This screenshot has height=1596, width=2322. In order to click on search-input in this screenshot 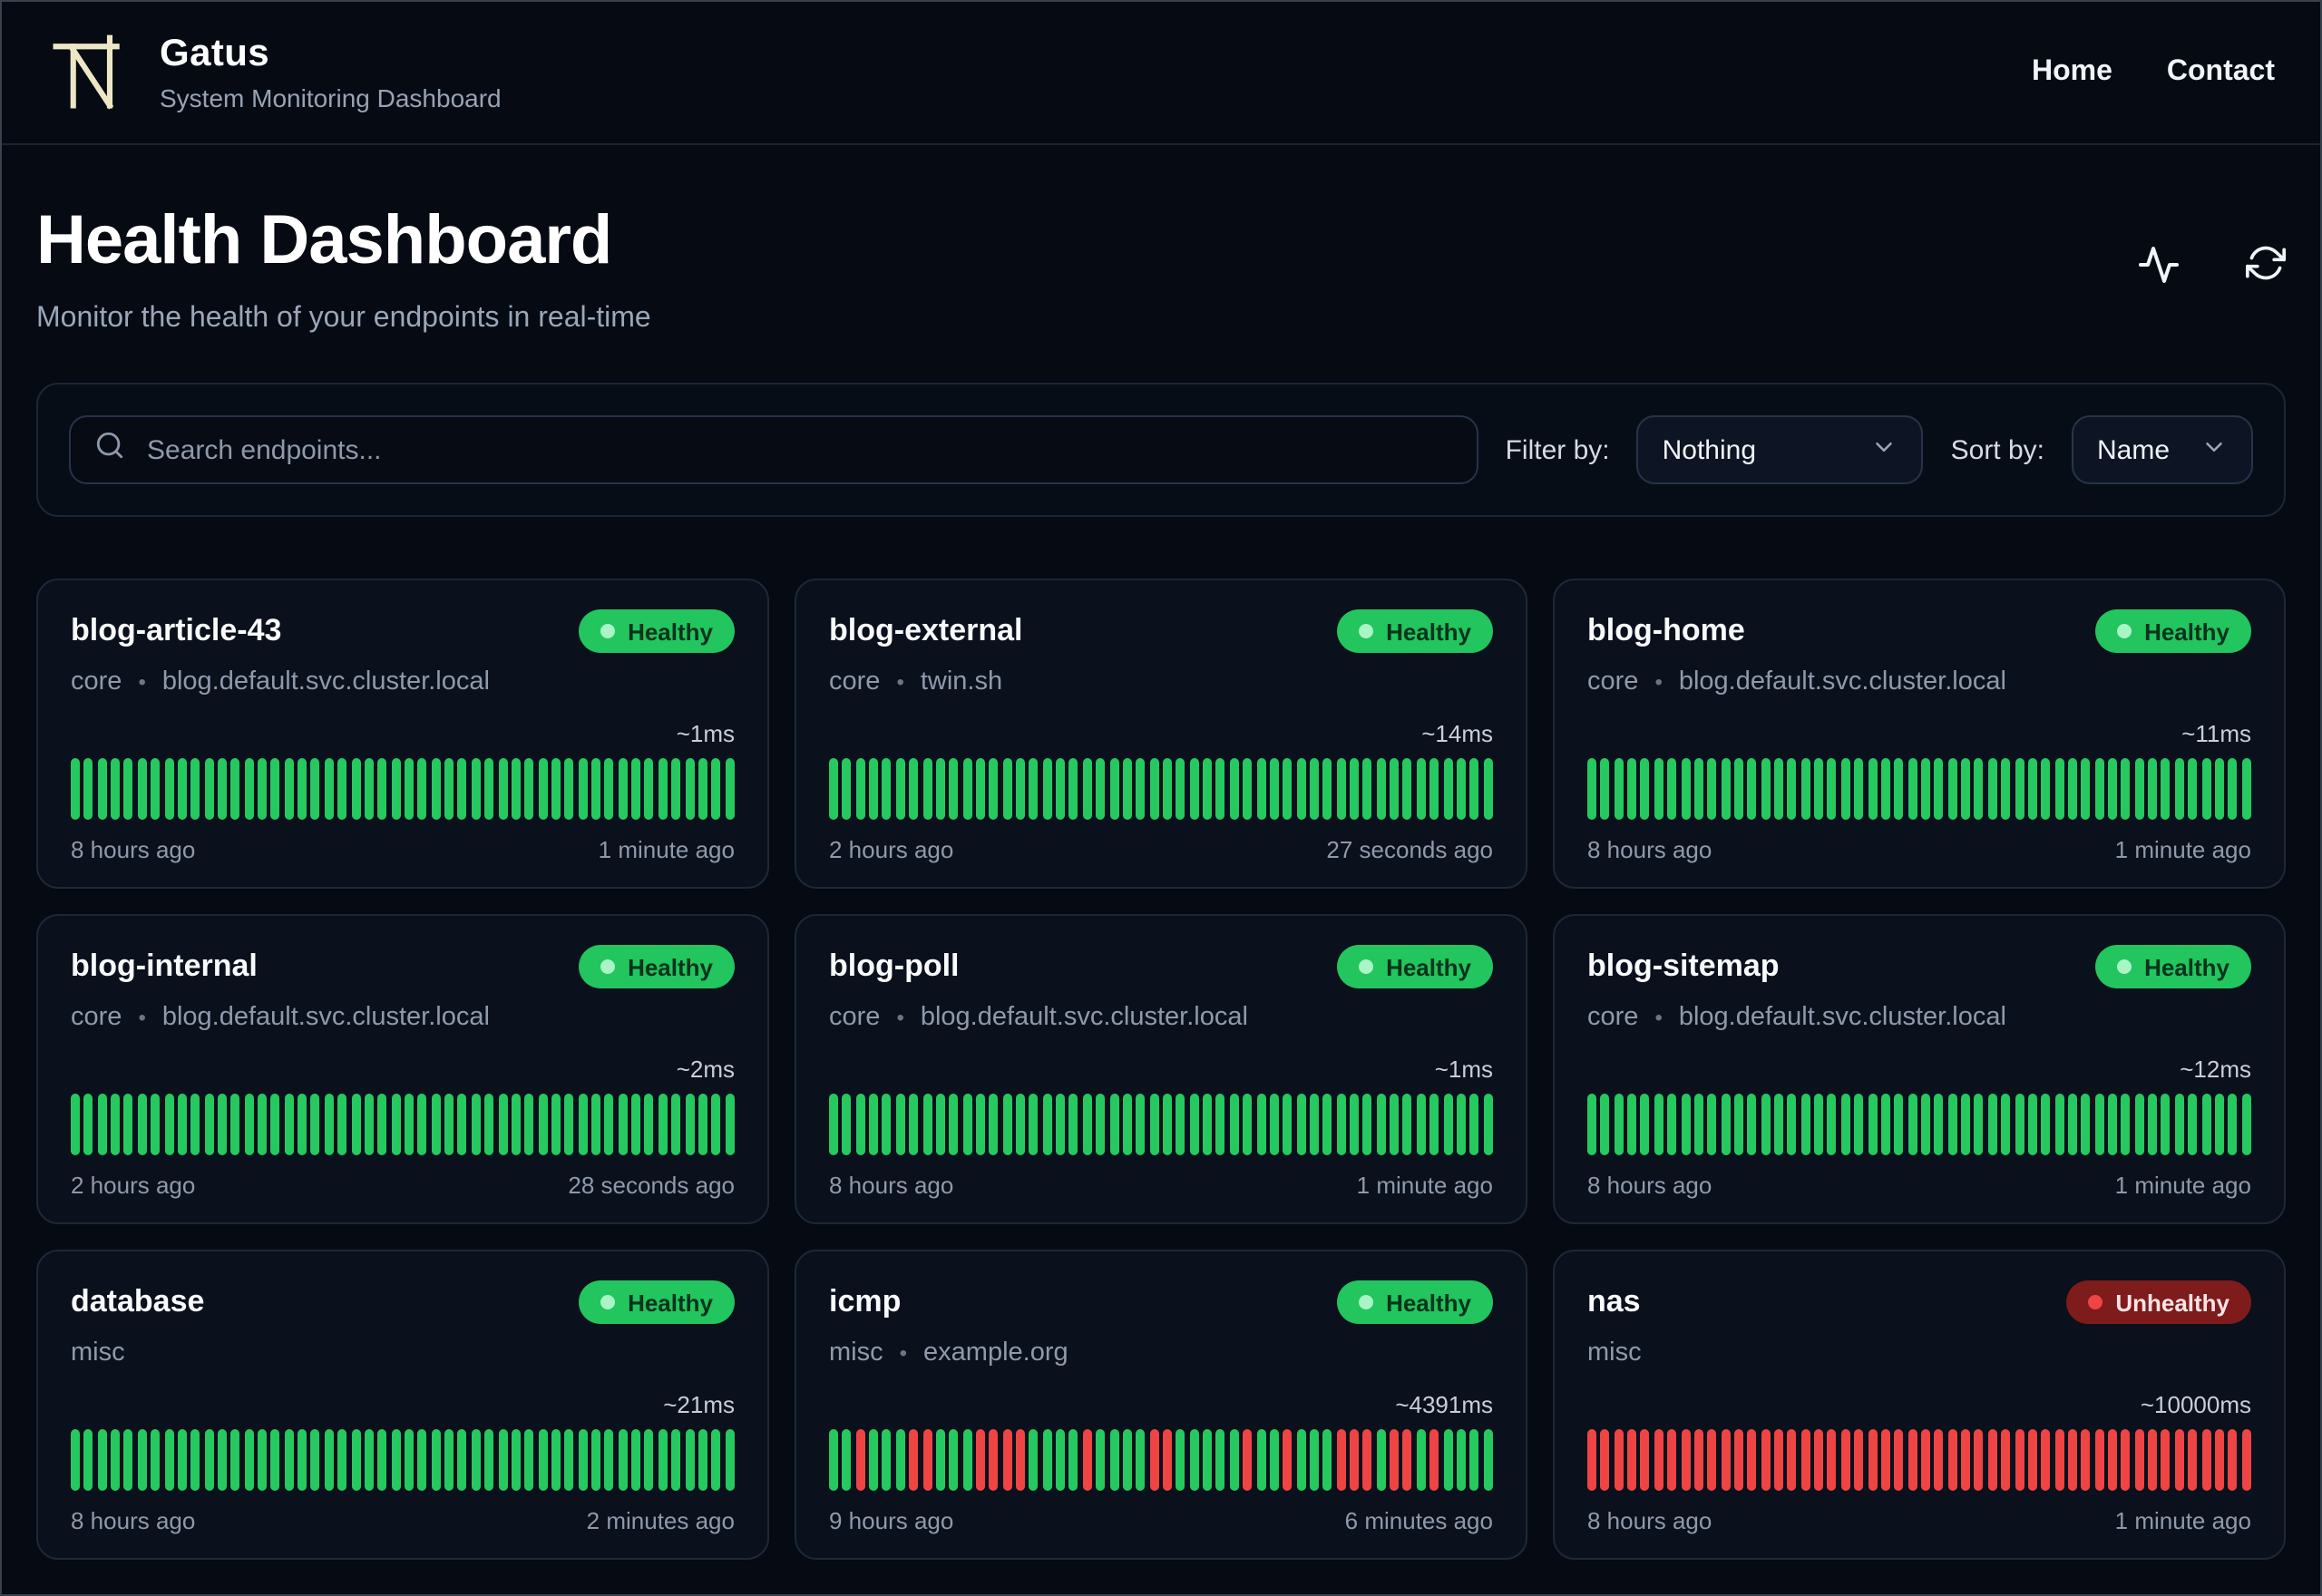, I will do `click(798, 450)`.